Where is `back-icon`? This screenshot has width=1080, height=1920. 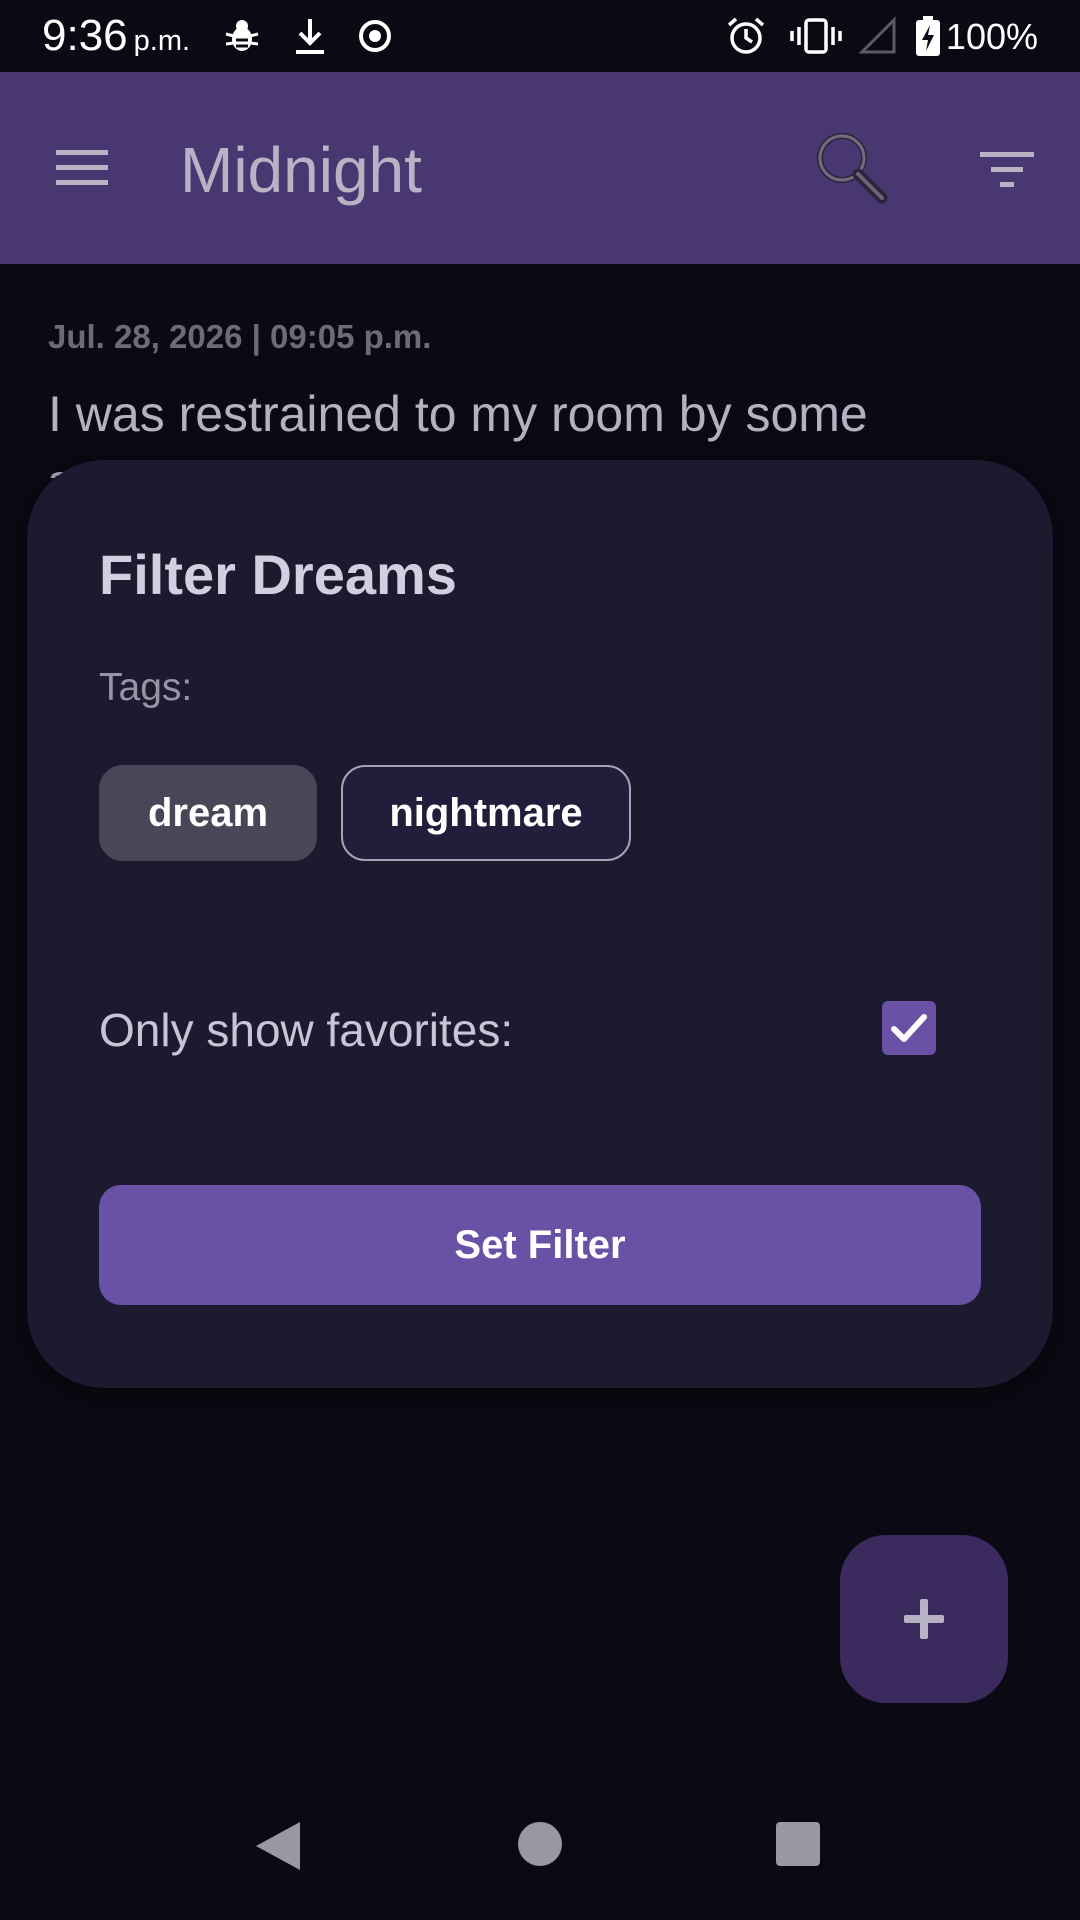 back-icon is located at coordinates (278, 1846).